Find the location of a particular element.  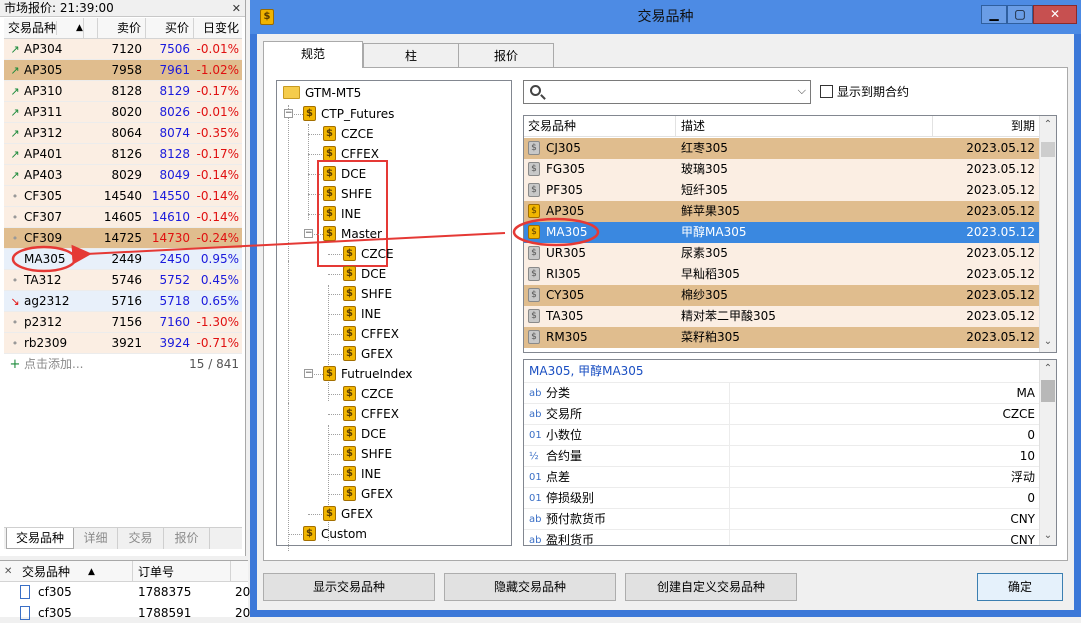

tree-node-master: $ Master is located at coordinates (352, 234).